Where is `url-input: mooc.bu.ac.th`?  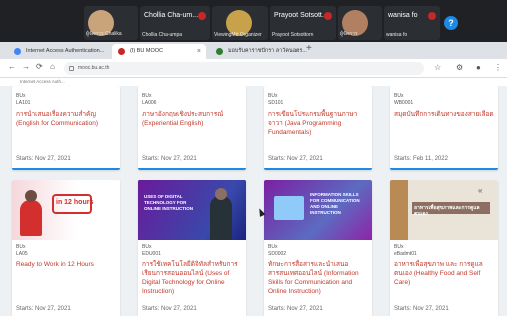 url-input: mooc.bu.ac.th is located at coordinates (244, 68).